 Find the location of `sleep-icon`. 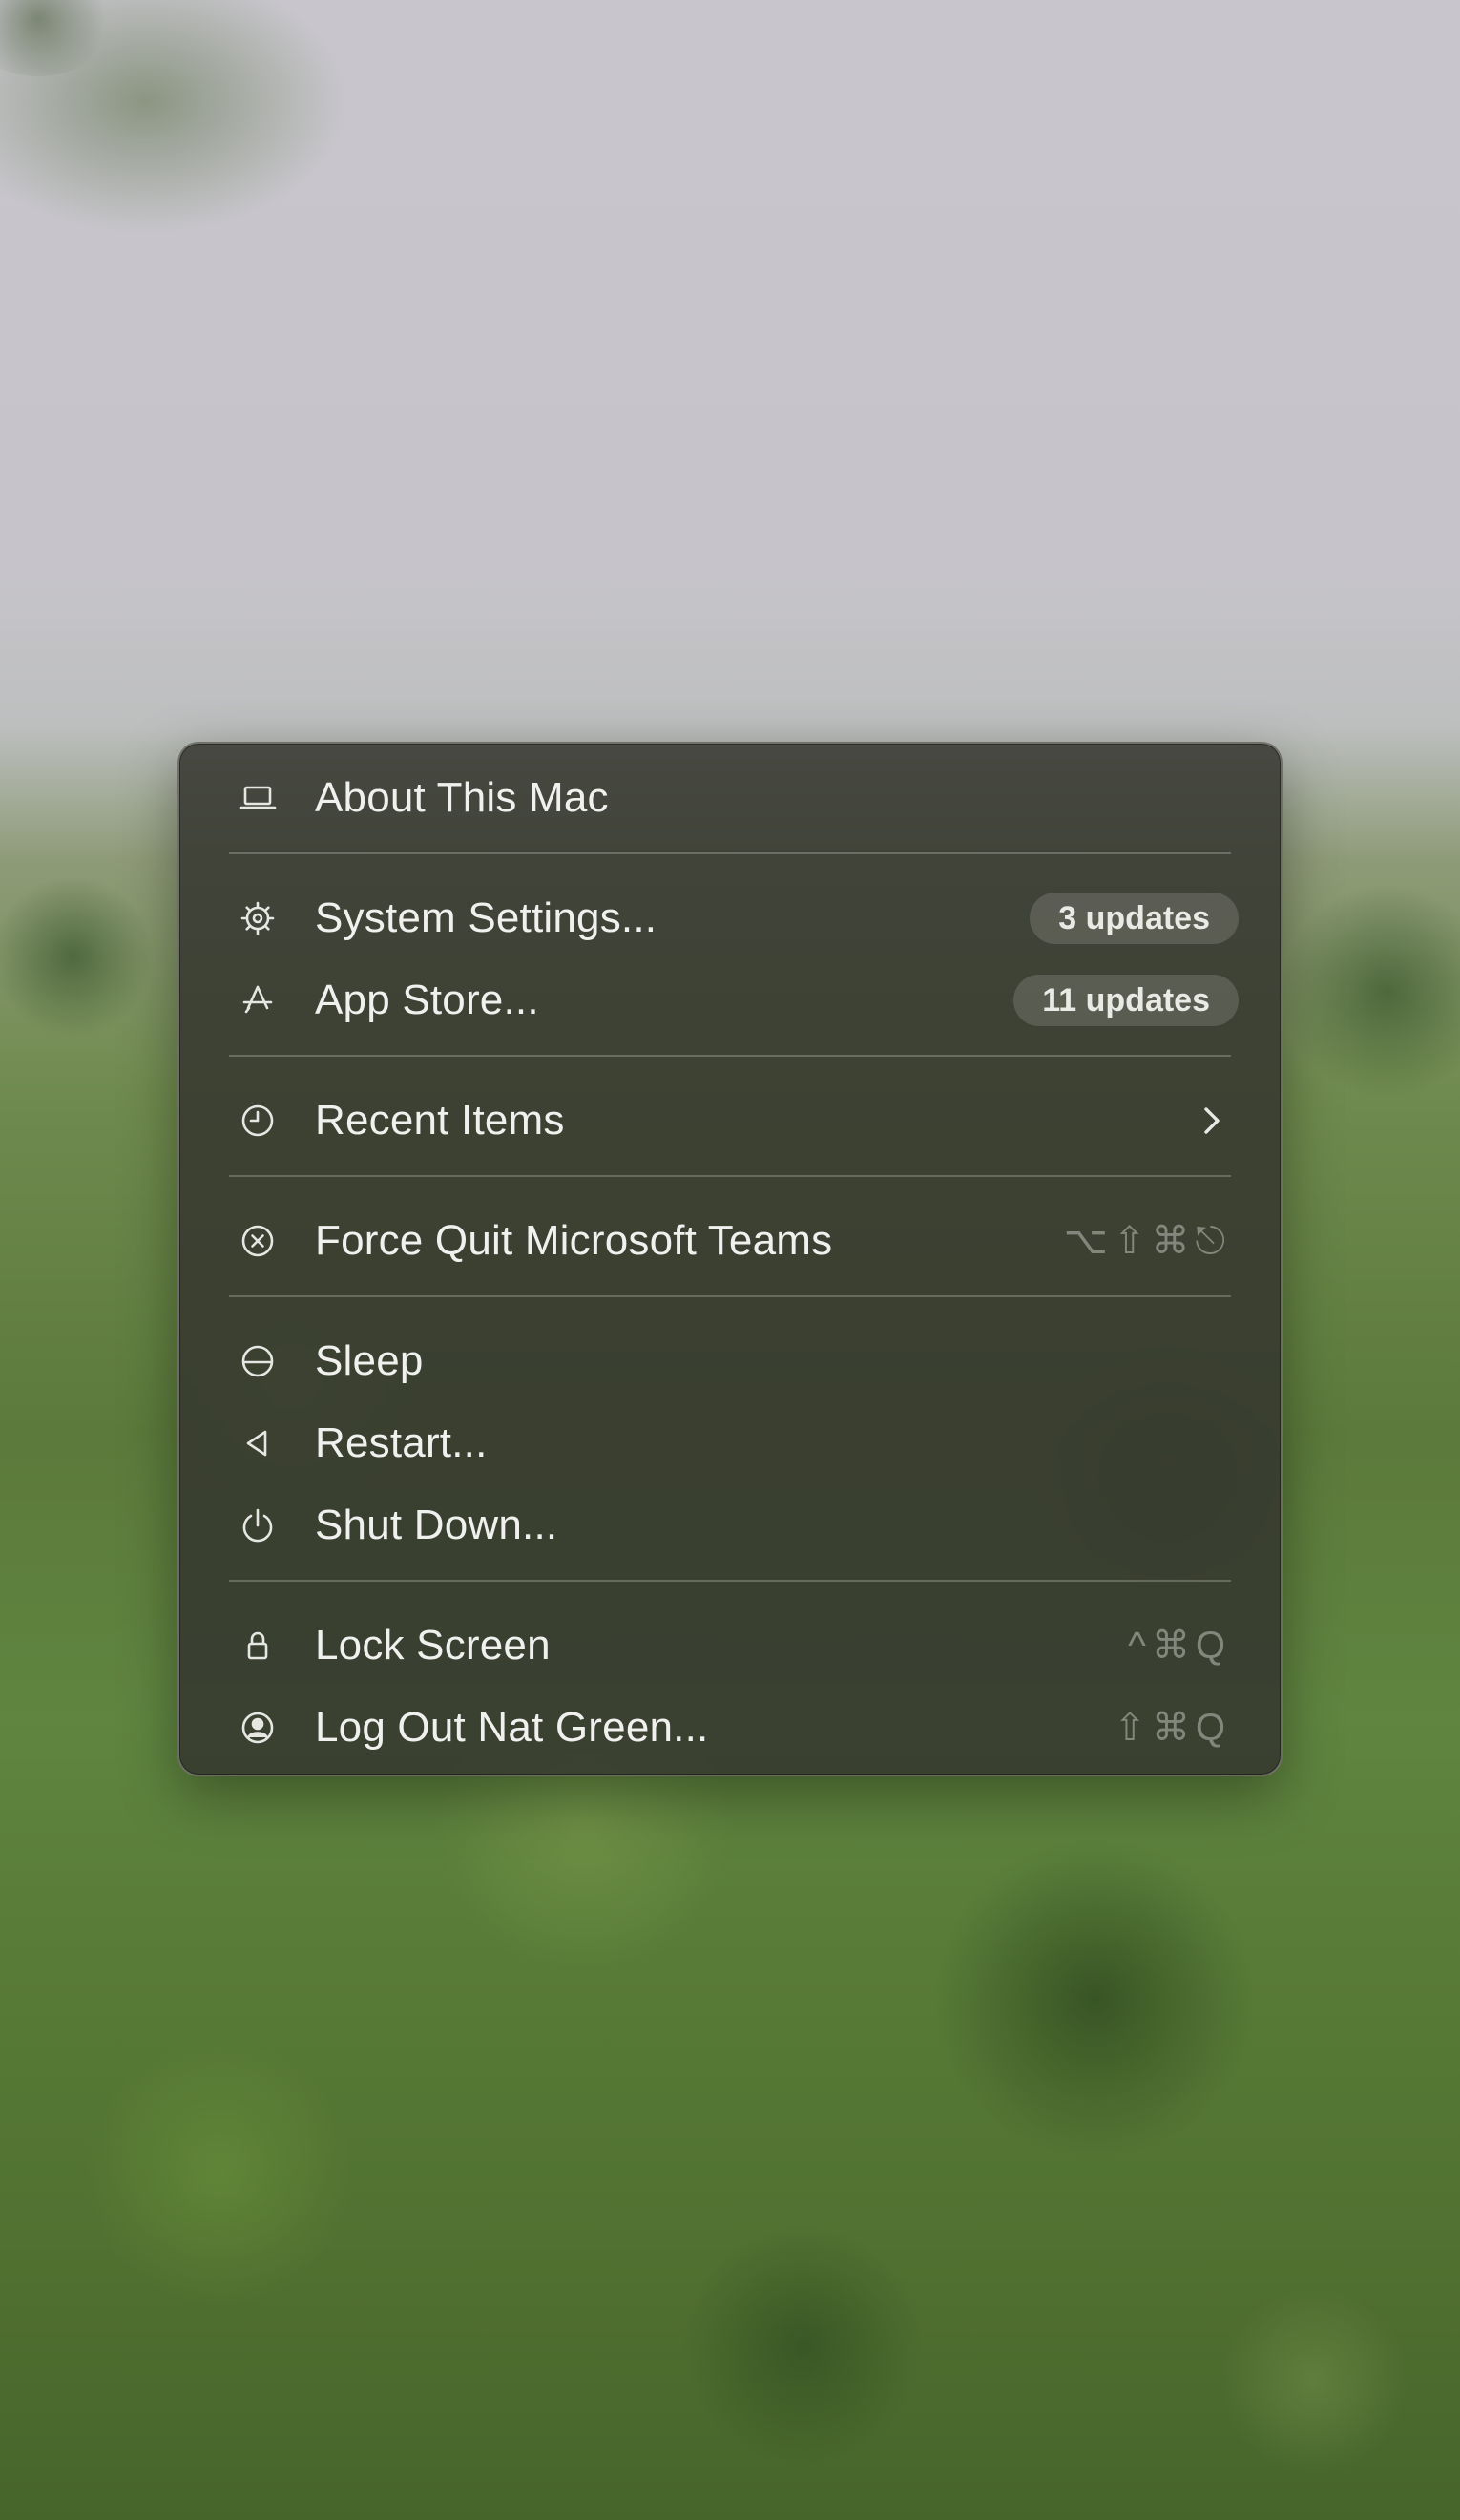

sleep-icon is located at coordinates (258, 1361).